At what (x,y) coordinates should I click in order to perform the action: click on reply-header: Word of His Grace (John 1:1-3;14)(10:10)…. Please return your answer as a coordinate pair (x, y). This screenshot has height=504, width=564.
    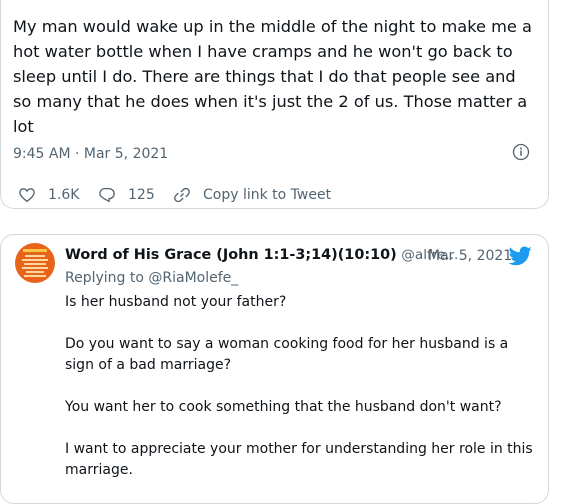
    Looking at the image, I should click on (300, 257).